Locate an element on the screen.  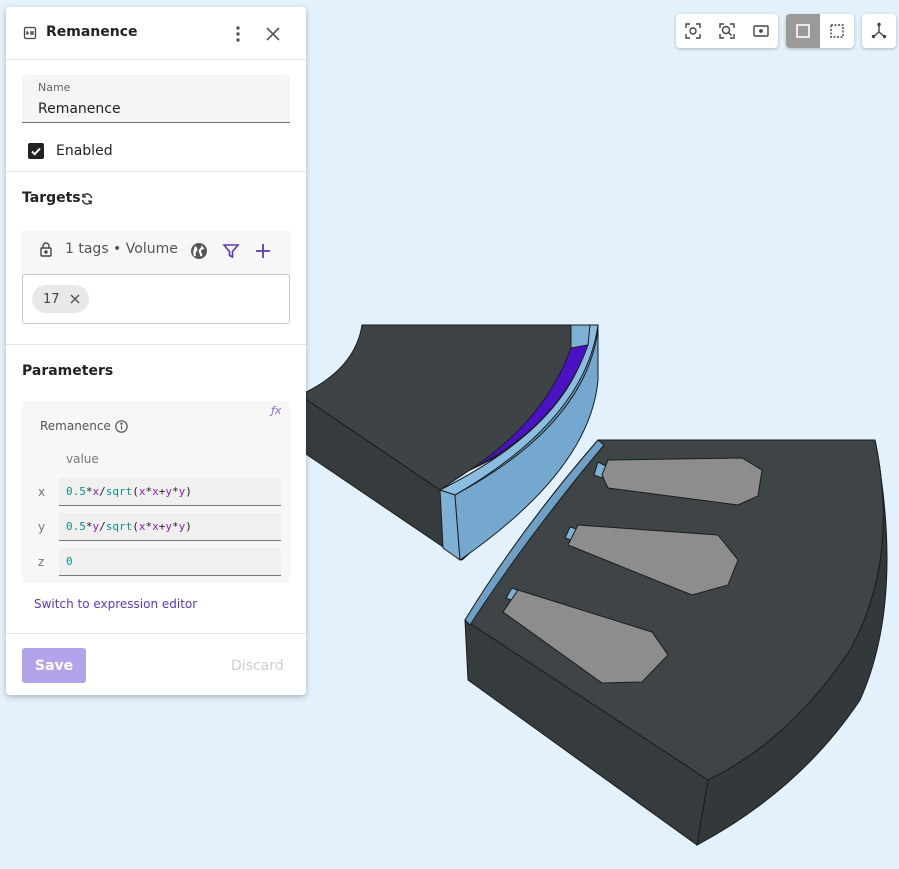
info-icon is located at coordinates (121, 426).